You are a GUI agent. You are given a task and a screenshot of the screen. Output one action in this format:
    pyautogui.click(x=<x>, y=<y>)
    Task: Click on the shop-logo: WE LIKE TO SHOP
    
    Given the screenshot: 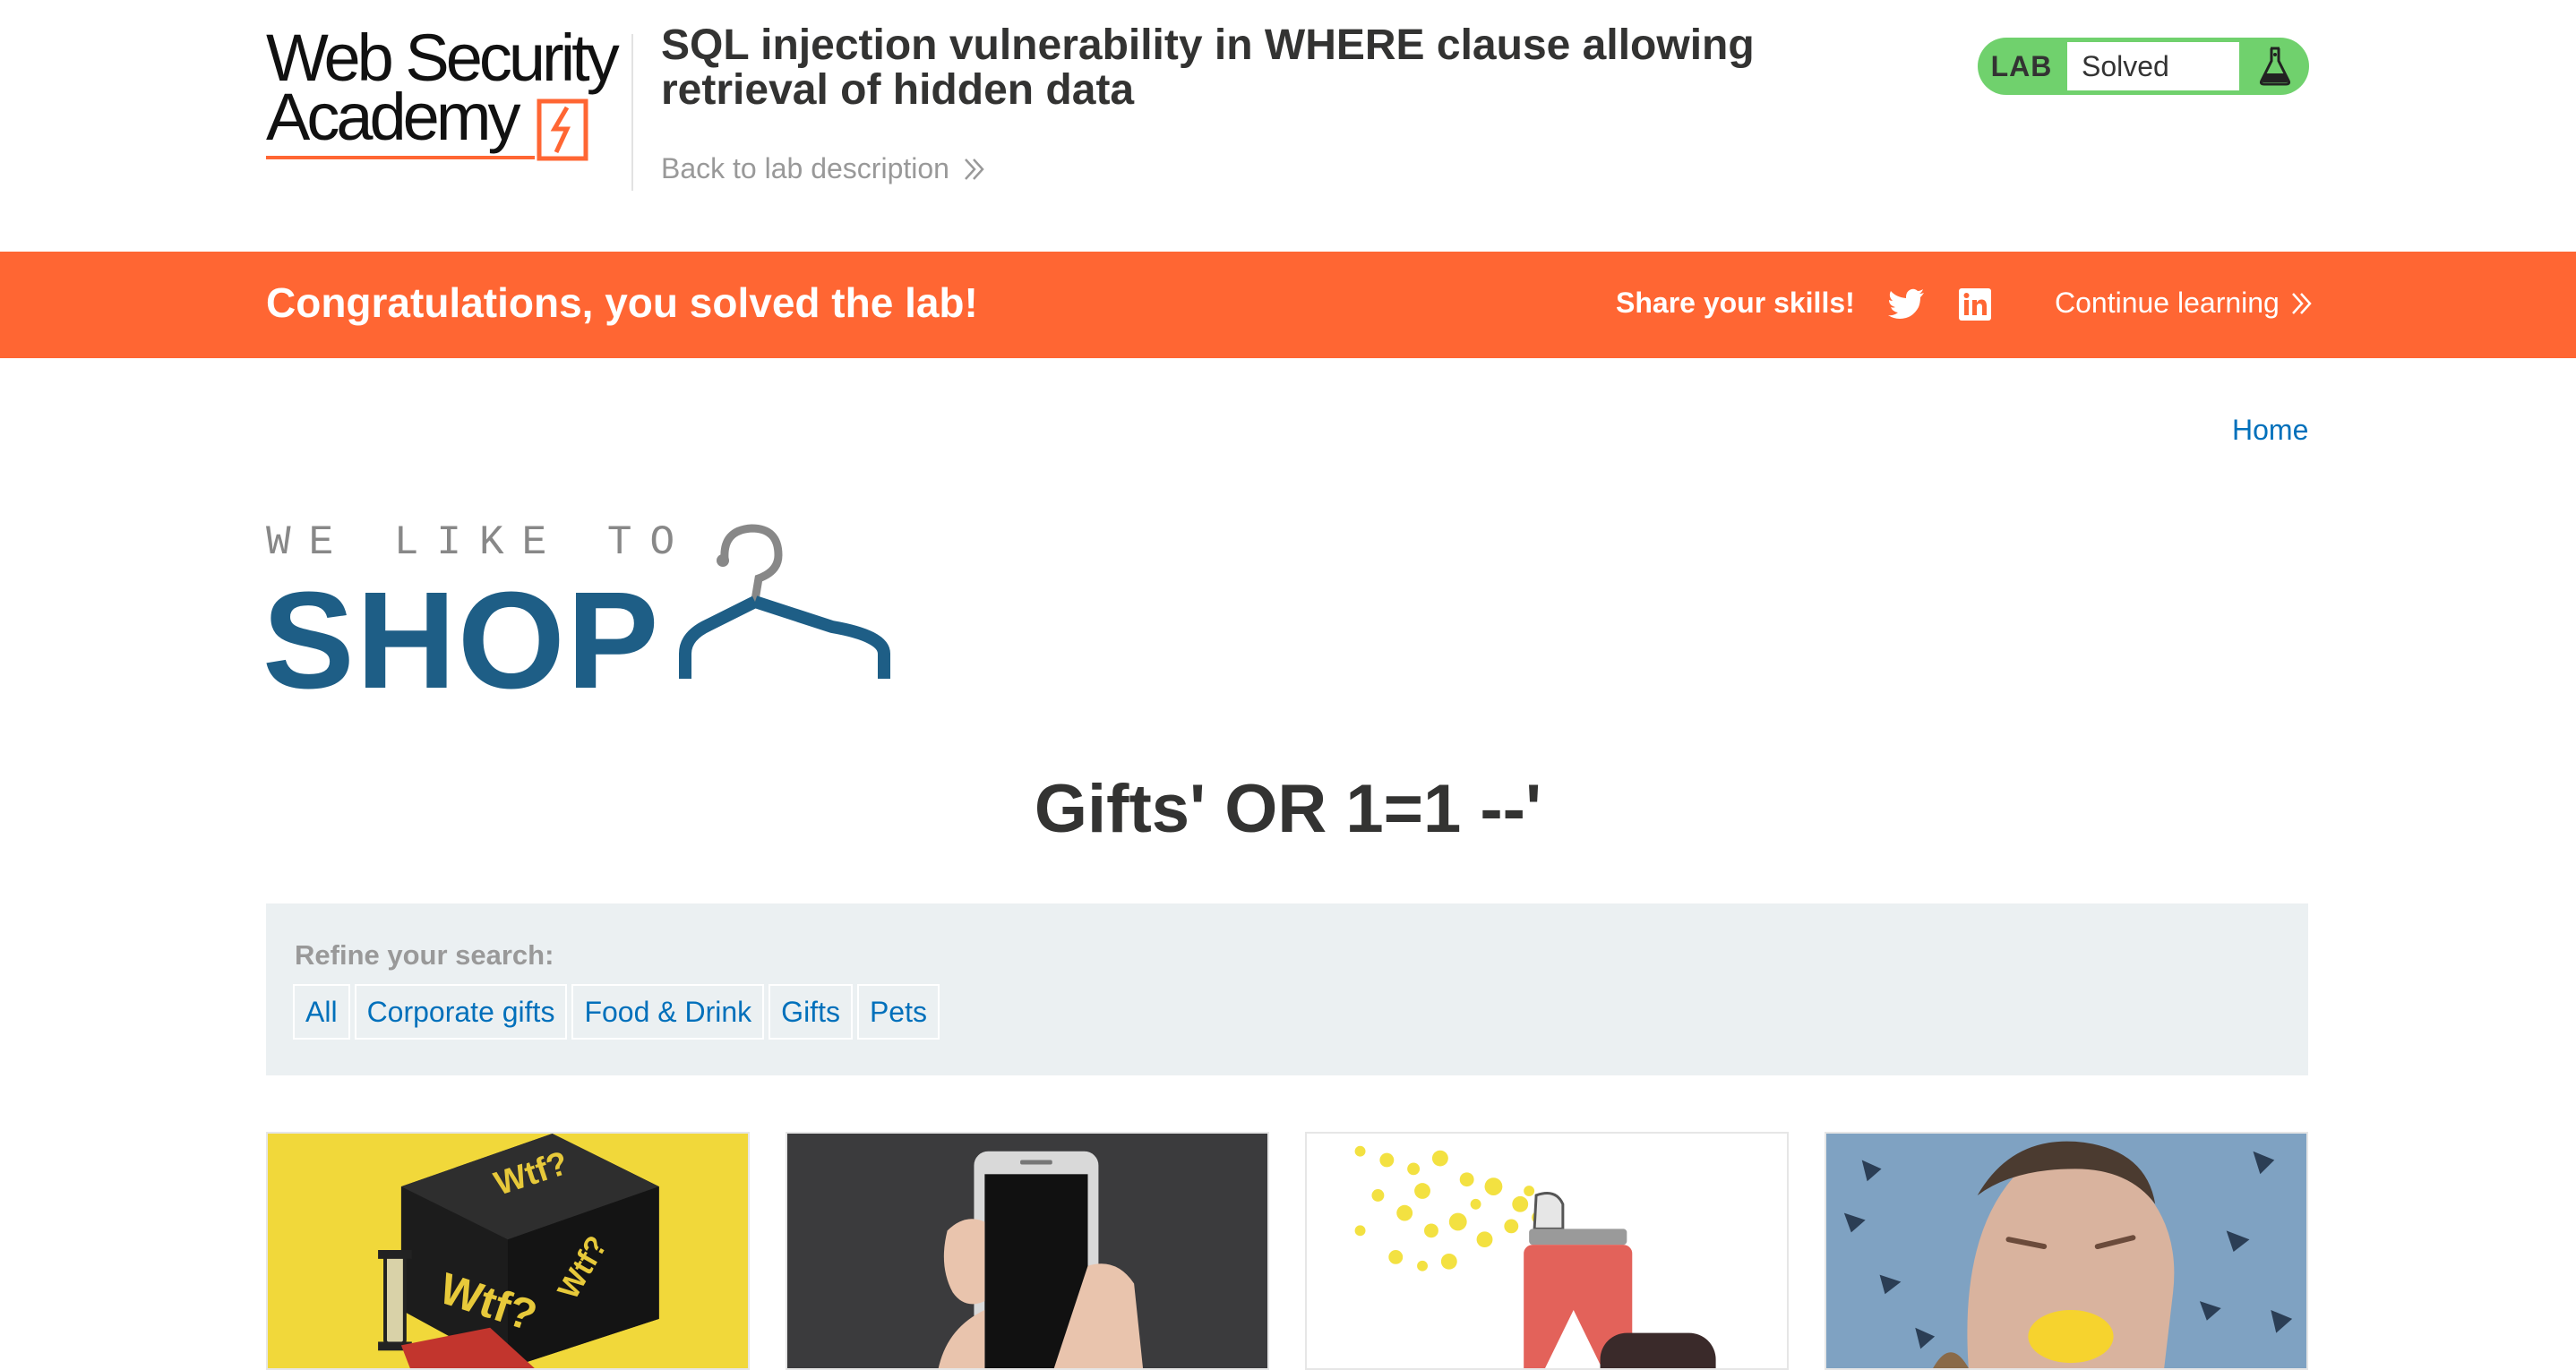 What is the action you would take?
    pyautogui.click(x=582, y=614)
    